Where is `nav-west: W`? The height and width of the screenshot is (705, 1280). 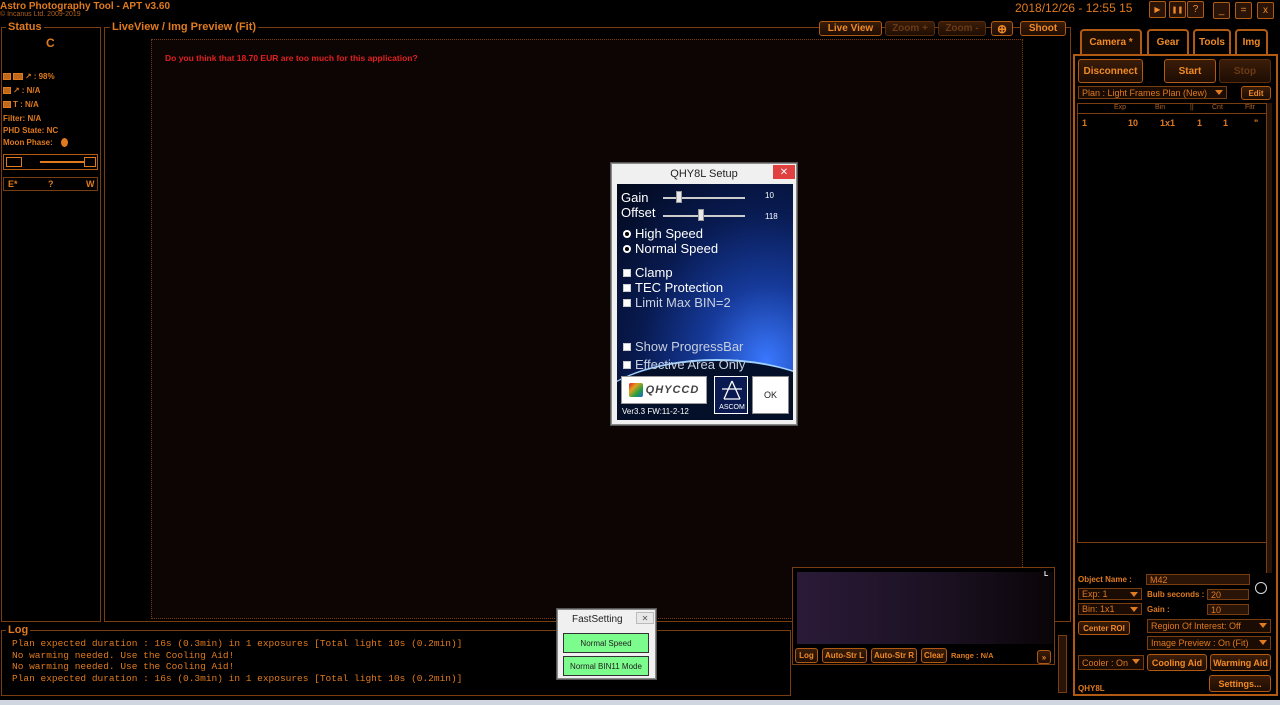
nav-west: W is located at coordinates (90, 184).